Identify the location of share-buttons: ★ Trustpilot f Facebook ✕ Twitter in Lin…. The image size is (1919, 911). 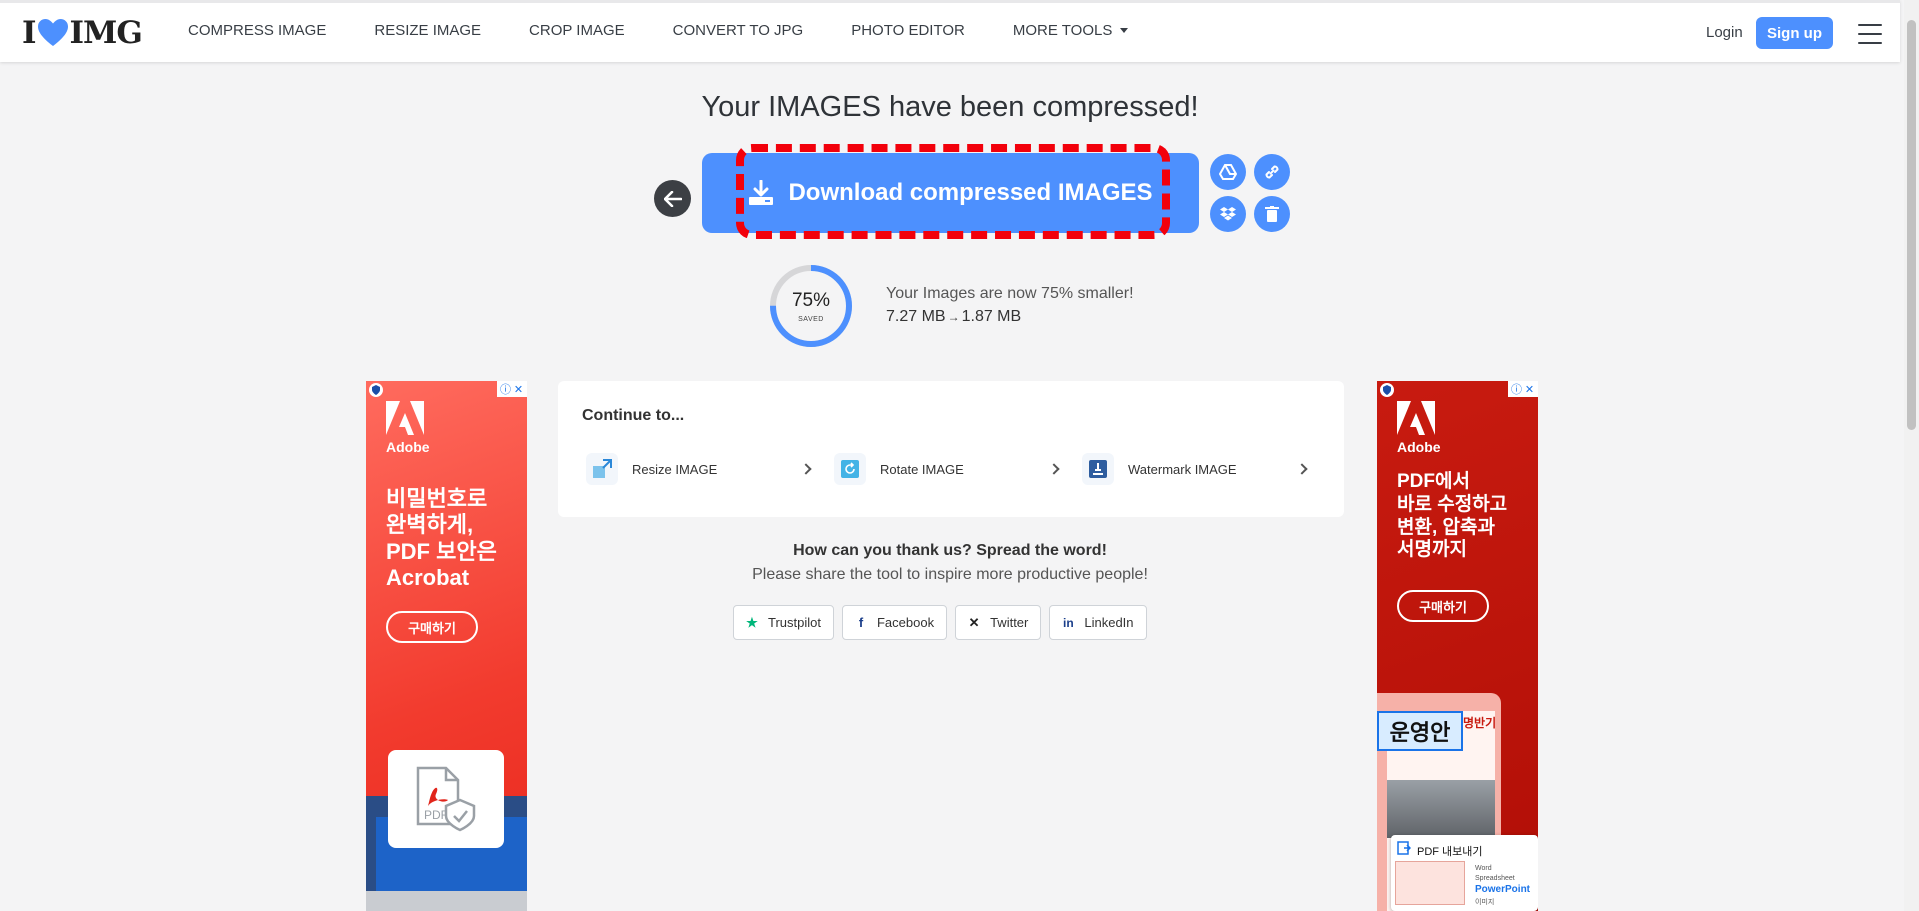
(944, 622).